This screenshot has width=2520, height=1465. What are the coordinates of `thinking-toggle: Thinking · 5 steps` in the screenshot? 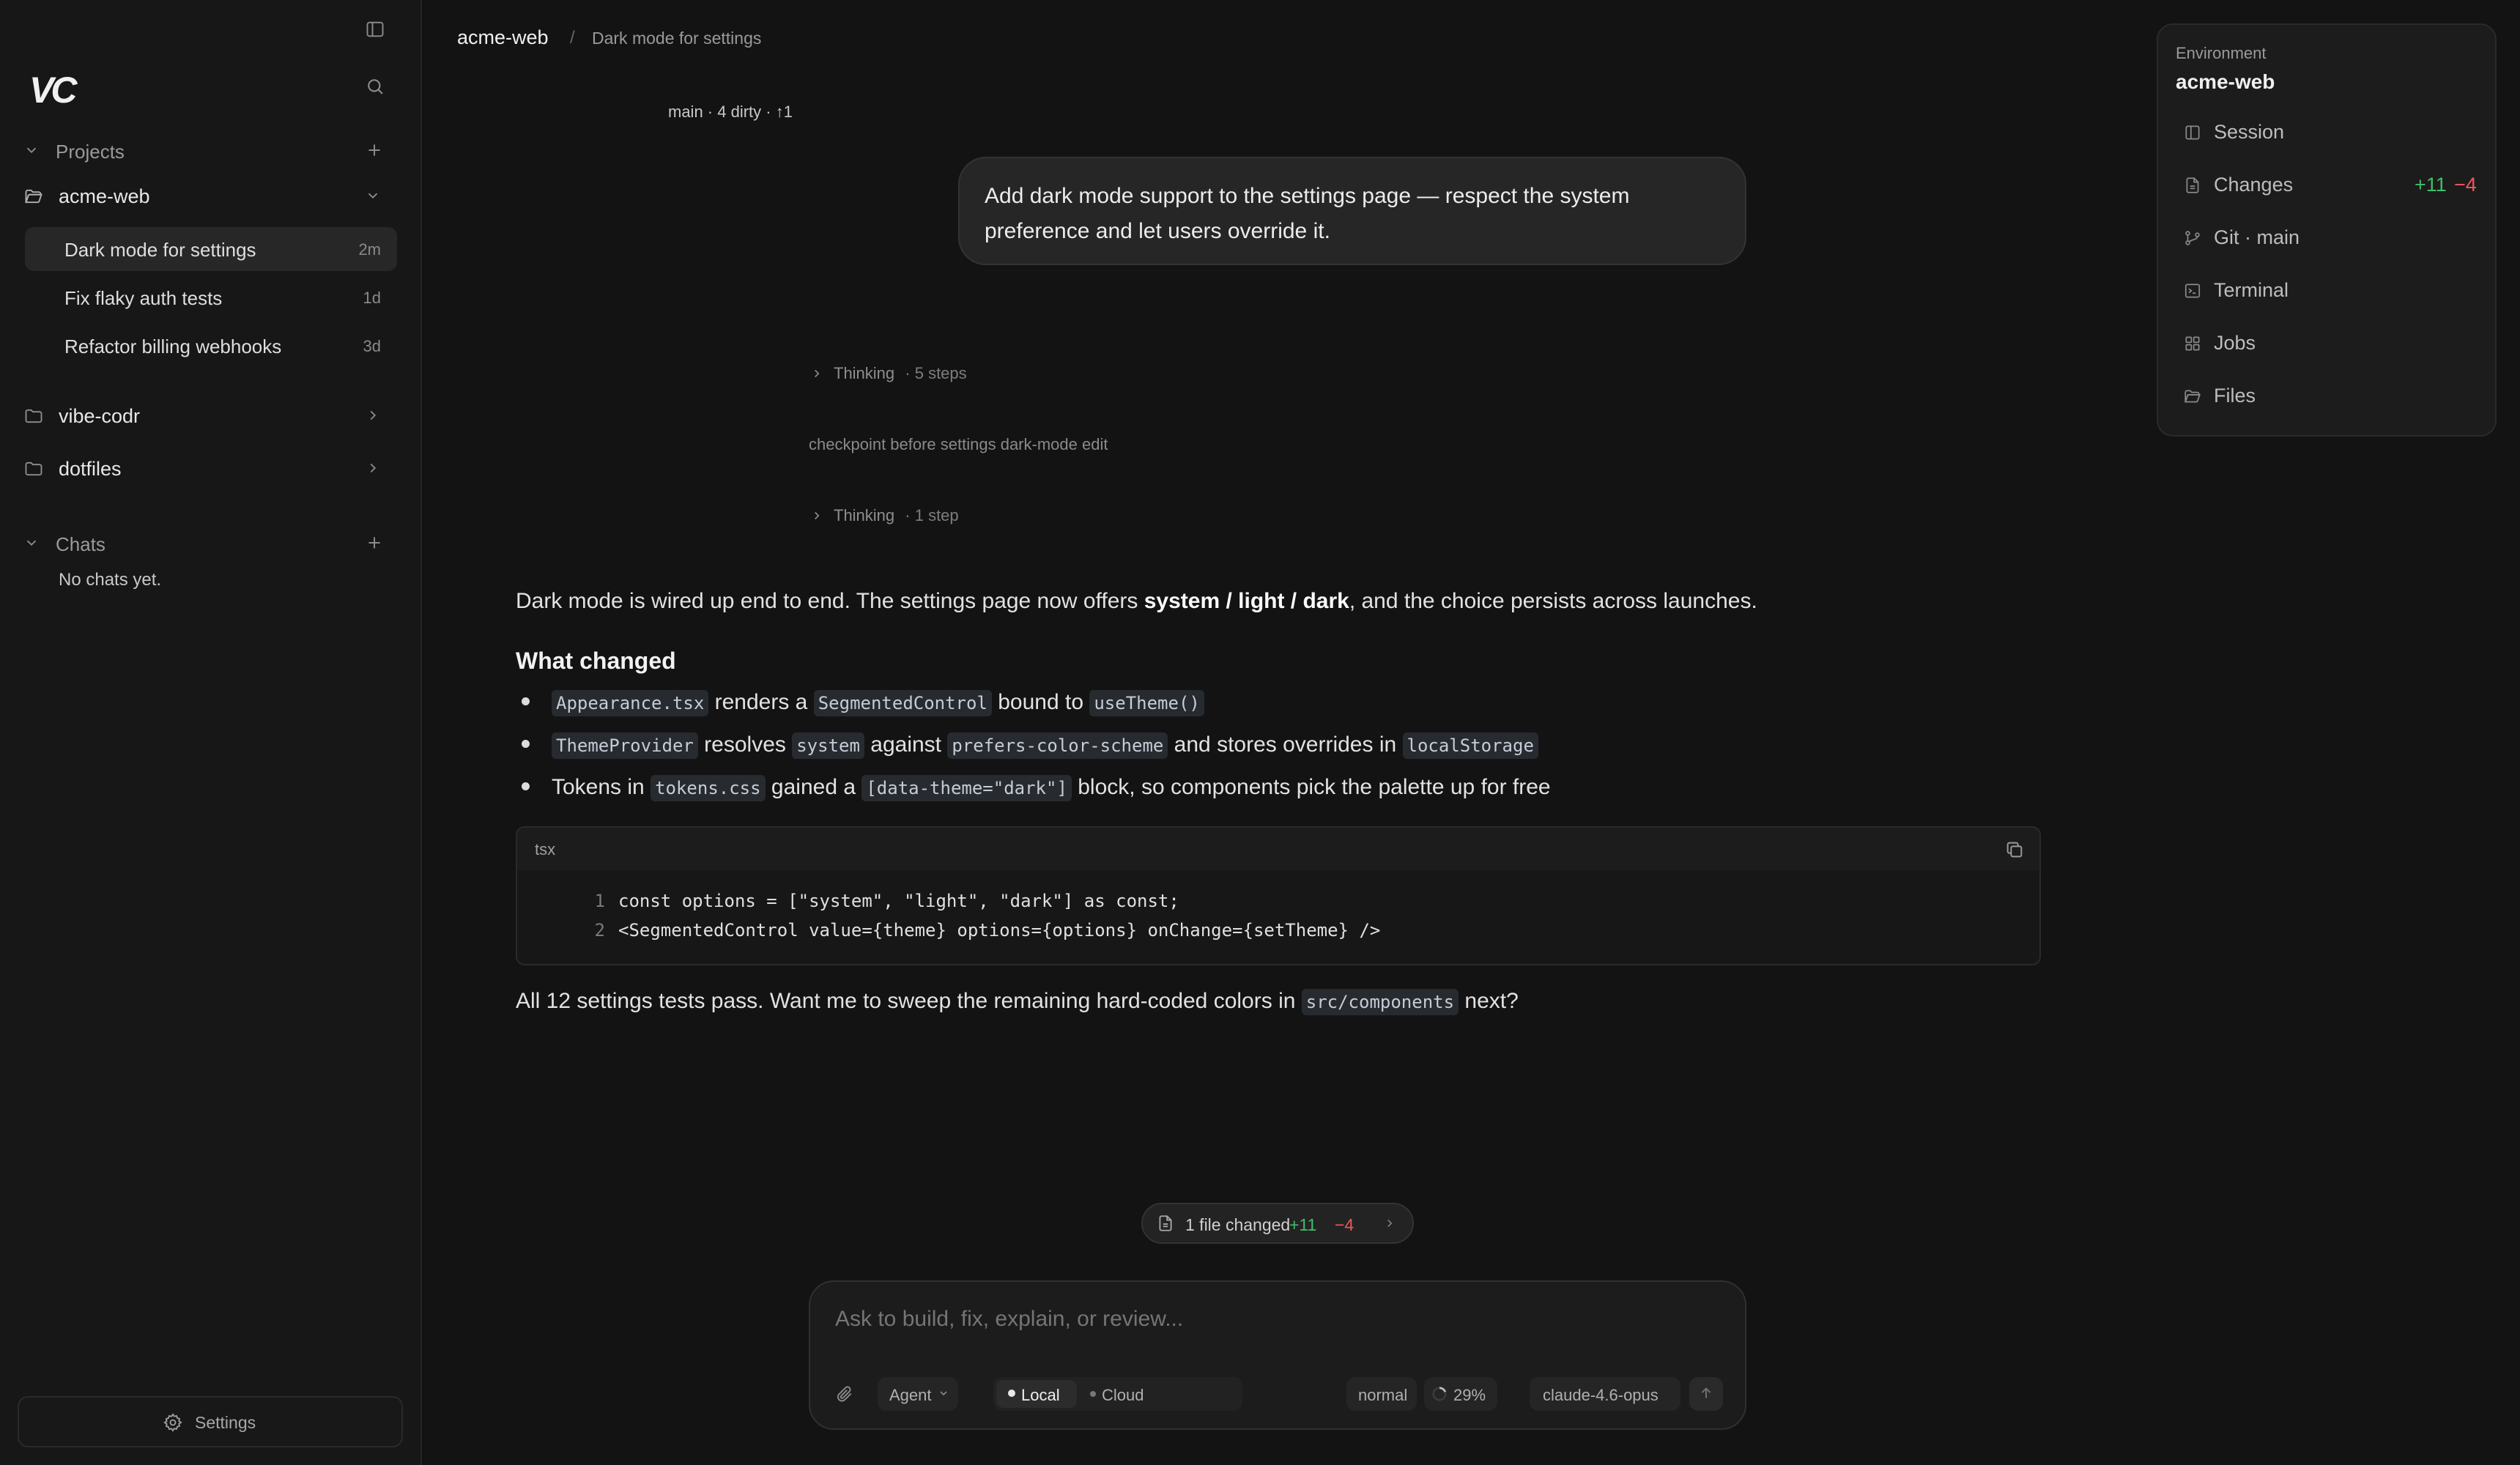 It's located at (888, 373).